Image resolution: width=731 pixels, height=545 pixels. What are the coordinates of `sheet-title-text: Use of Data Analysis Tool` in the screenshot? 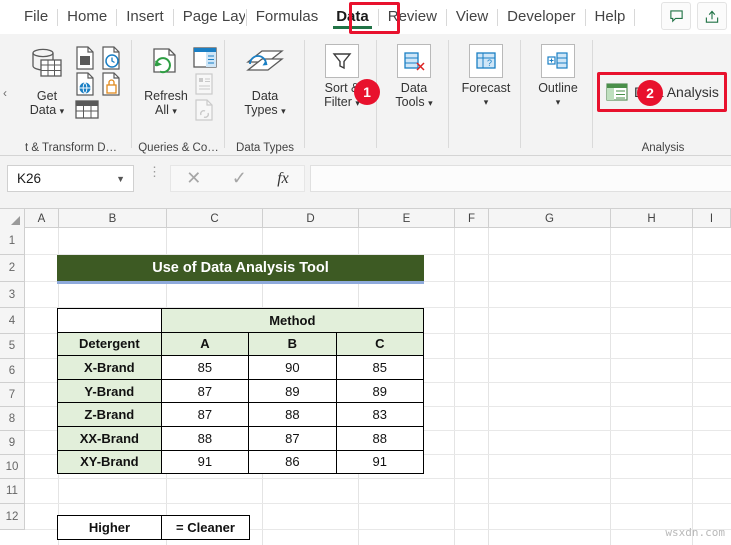 It's located at (240, 268).